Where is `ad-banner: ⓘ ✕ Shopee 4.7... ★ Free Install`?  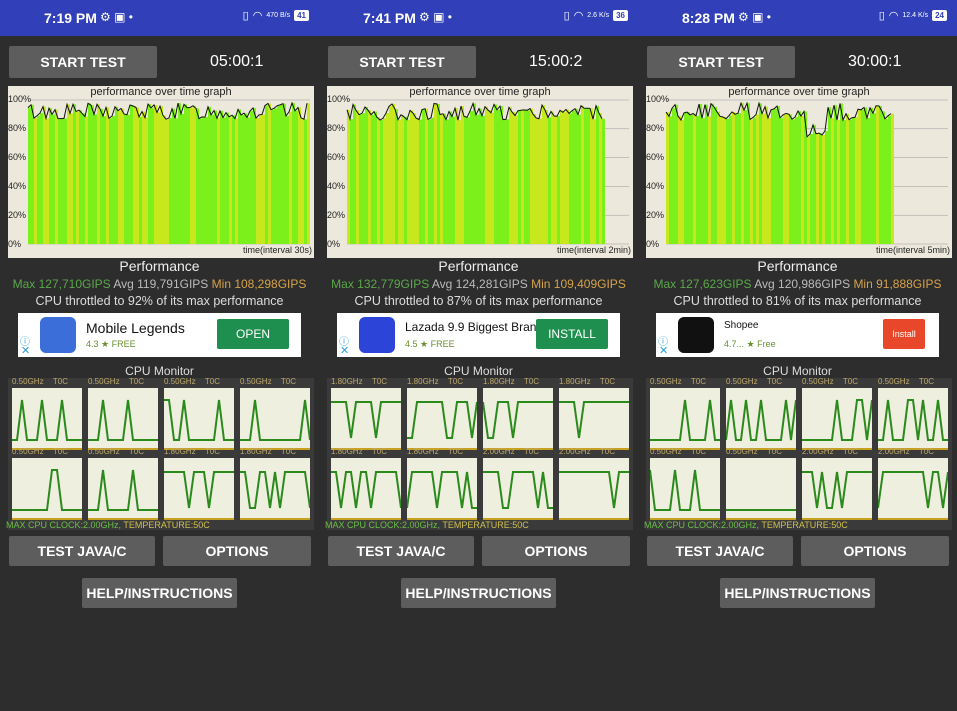
ad-banner: ⓘ ✕ Shopee 4.7... ★ Free Install is located at coordinates (797, 335).